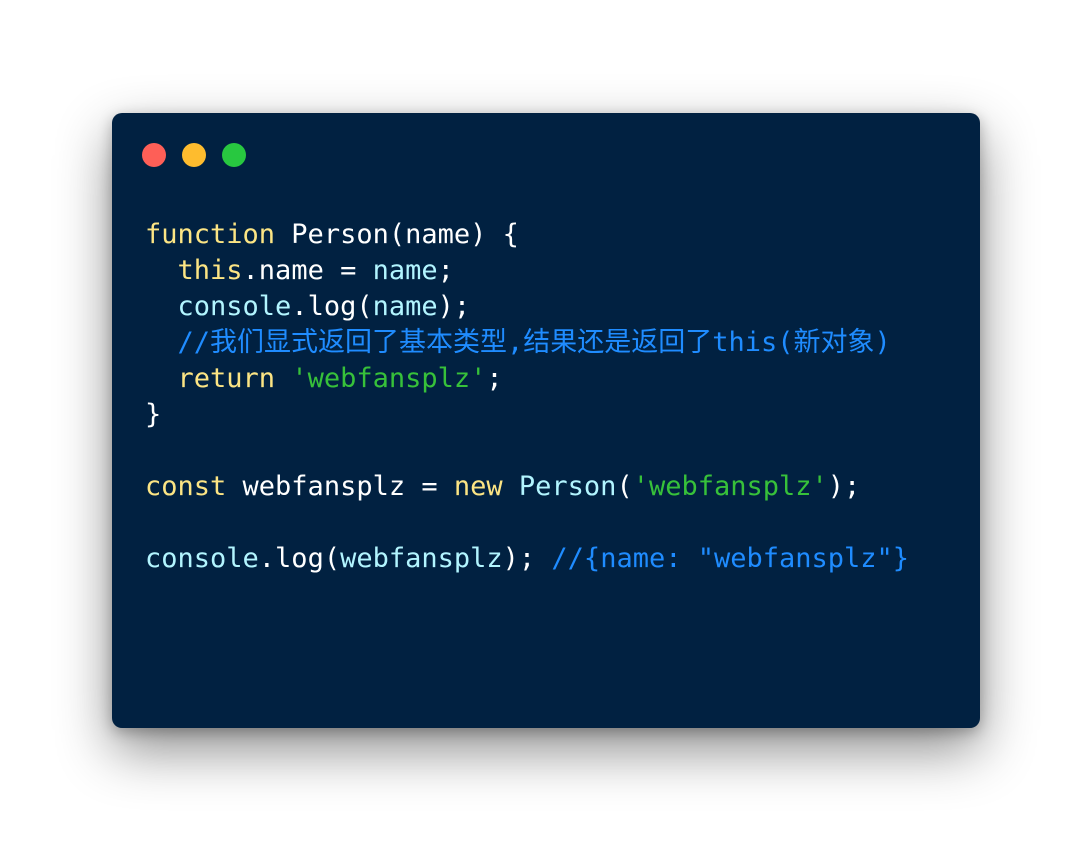 This screenshot has height=842, width=1092. I want to click on code-token-comment: //{name: "webfansplz"}, so click(730, 558).